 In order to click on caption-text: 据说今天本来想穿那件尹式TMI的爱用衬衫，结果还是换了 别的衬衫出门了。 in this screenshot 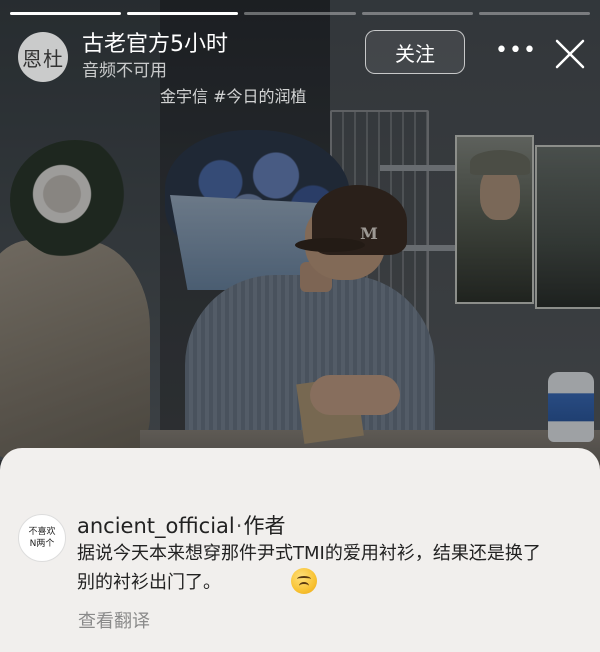, I will do `click(334, 568)`.